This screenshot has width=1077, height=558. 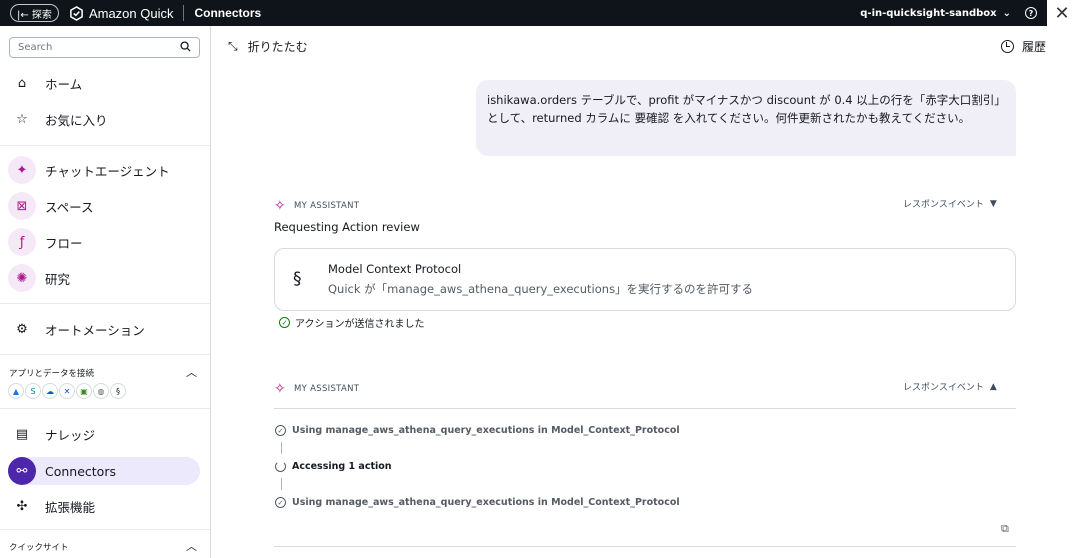 I want to click on sidebar-item-knowledge: ▤ ナレッジ, so click(x=104, y=434).